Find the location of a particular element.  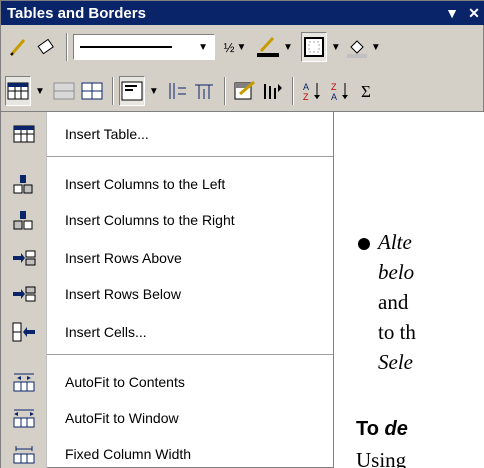

line-weight-dropdown: ½ ▼ is located at coordinates (235, 47).